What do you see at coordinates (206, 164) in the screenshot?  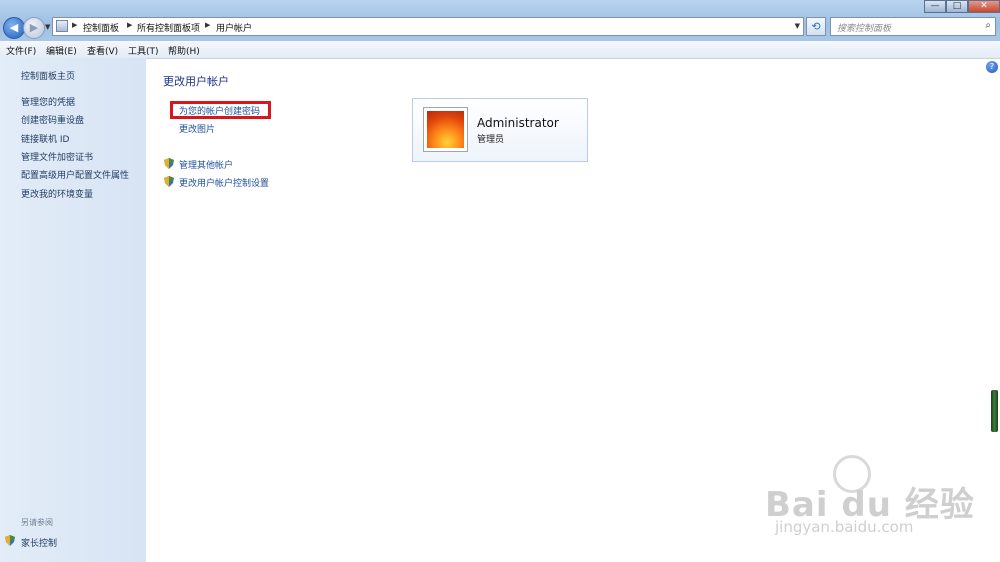 I see `manage-other-accounts-link: 管理其他帐户` at bounding box center [206, 164].